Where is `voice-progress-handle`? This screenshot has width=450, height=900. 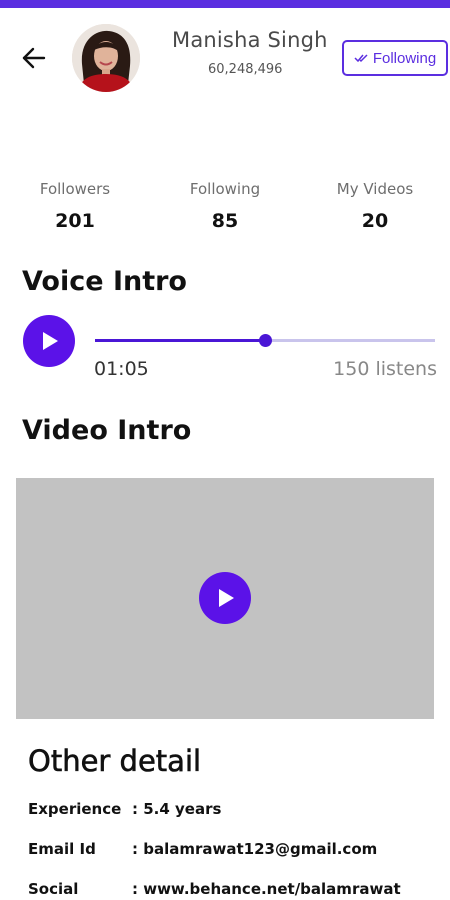 voice-progress-handle is located at coordinates (265, 340).